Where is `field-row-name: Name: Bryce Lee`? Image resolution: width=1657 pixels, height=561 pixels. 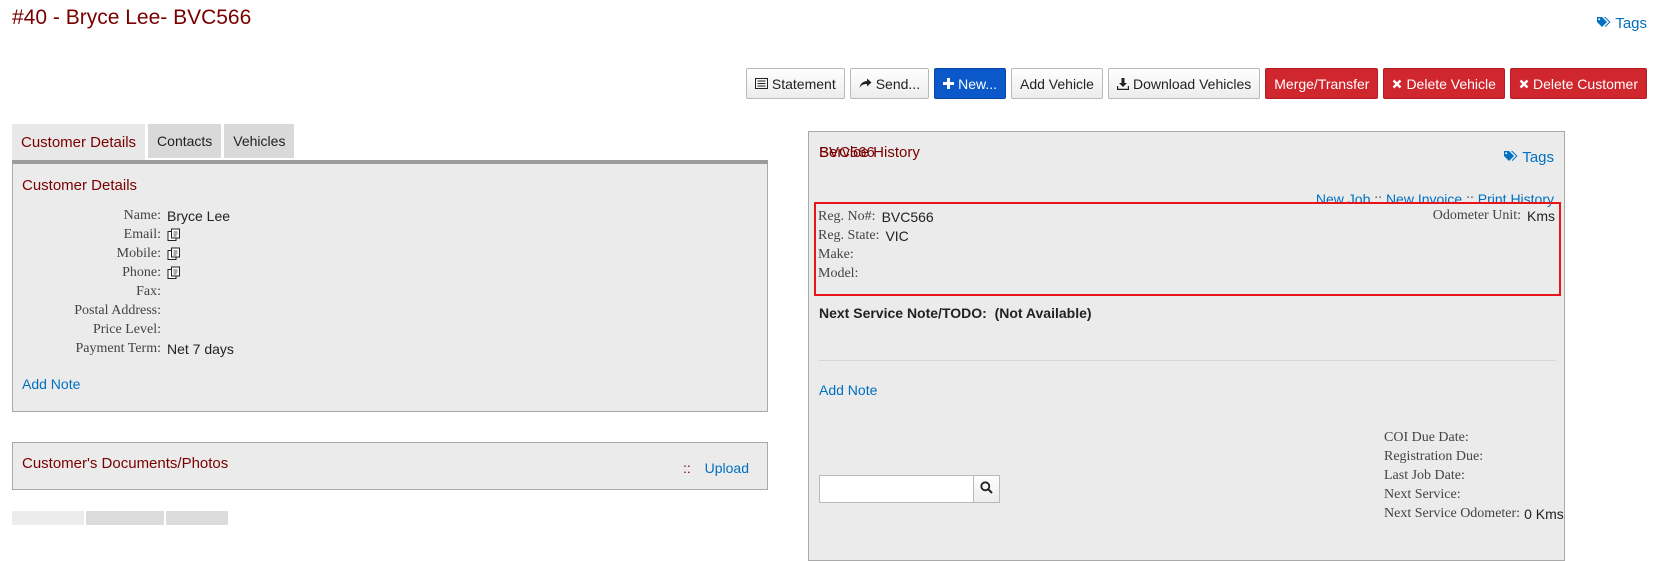
field-row-name: Name: Bryce Lee is located at coordinates (128, 215).